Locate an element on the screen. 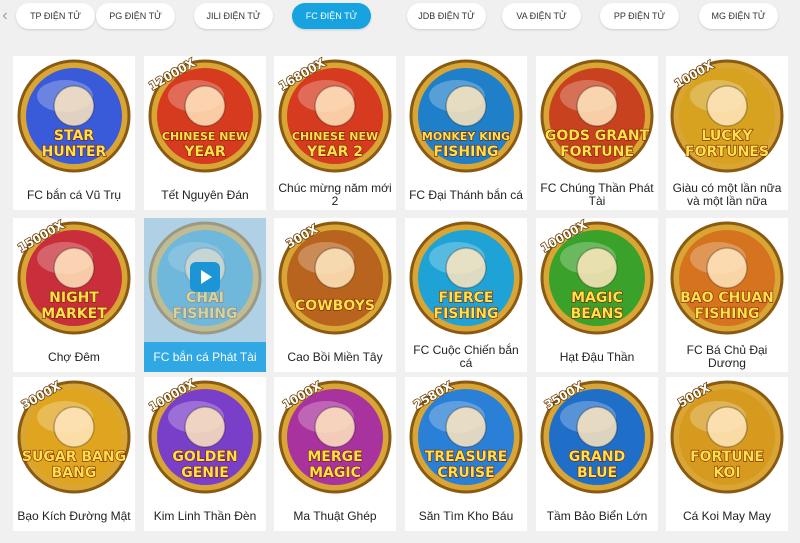  game-thumbnail: COWBOYS 300X is located at coordinates (335, 280).